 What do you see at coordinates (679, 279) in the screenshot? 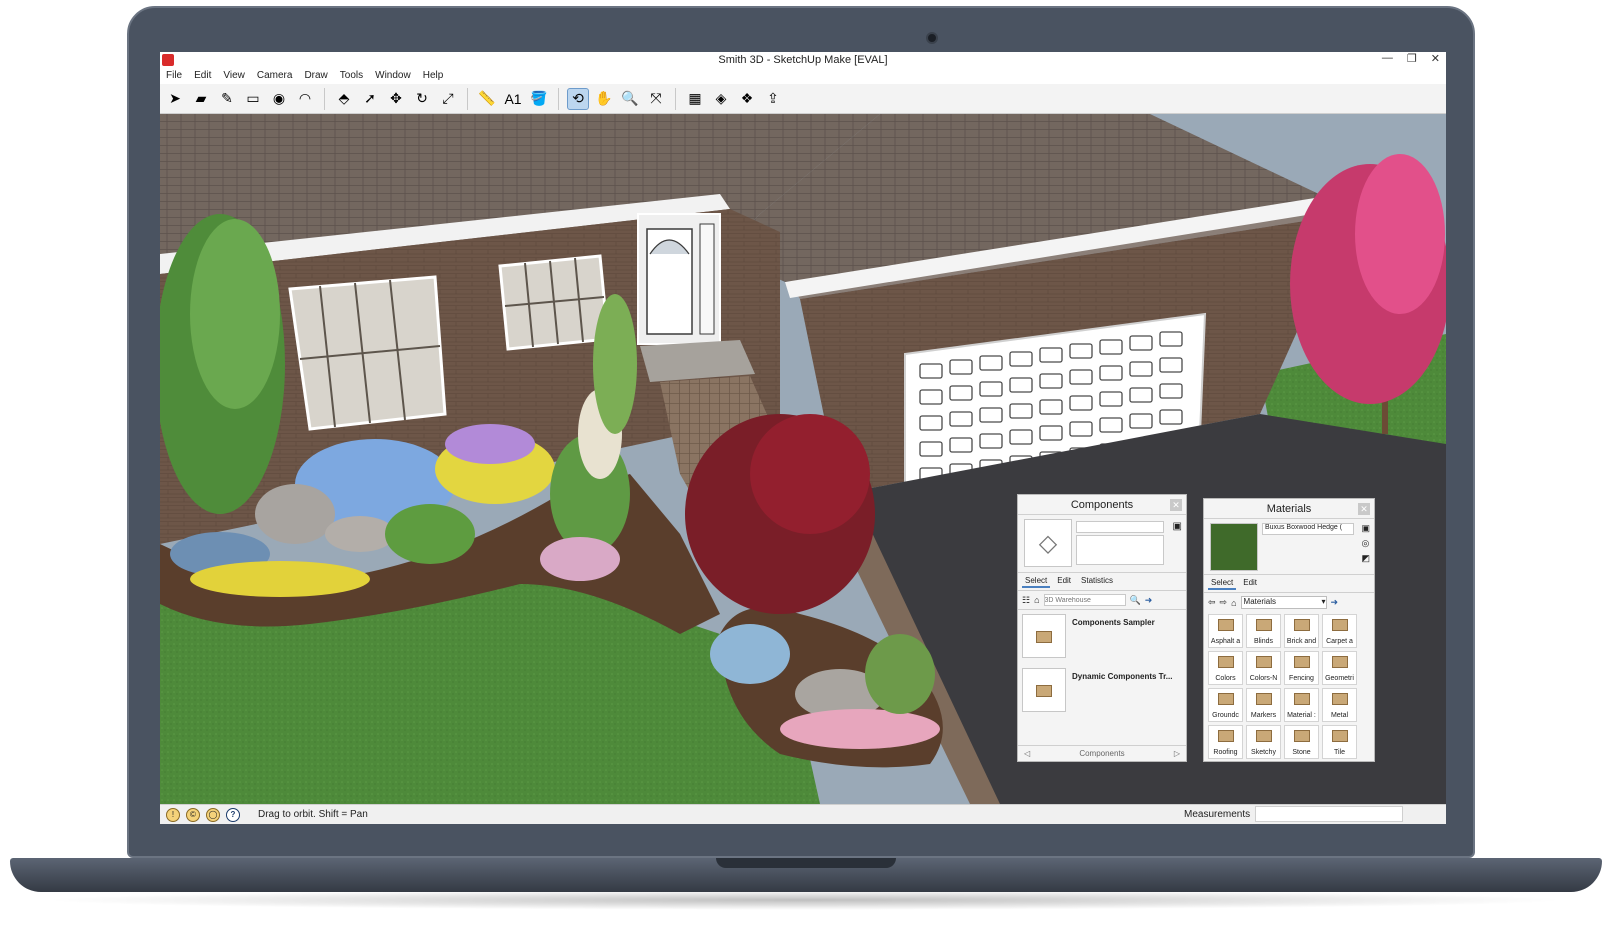
I see `front-door` at bounding box center [679, 279].